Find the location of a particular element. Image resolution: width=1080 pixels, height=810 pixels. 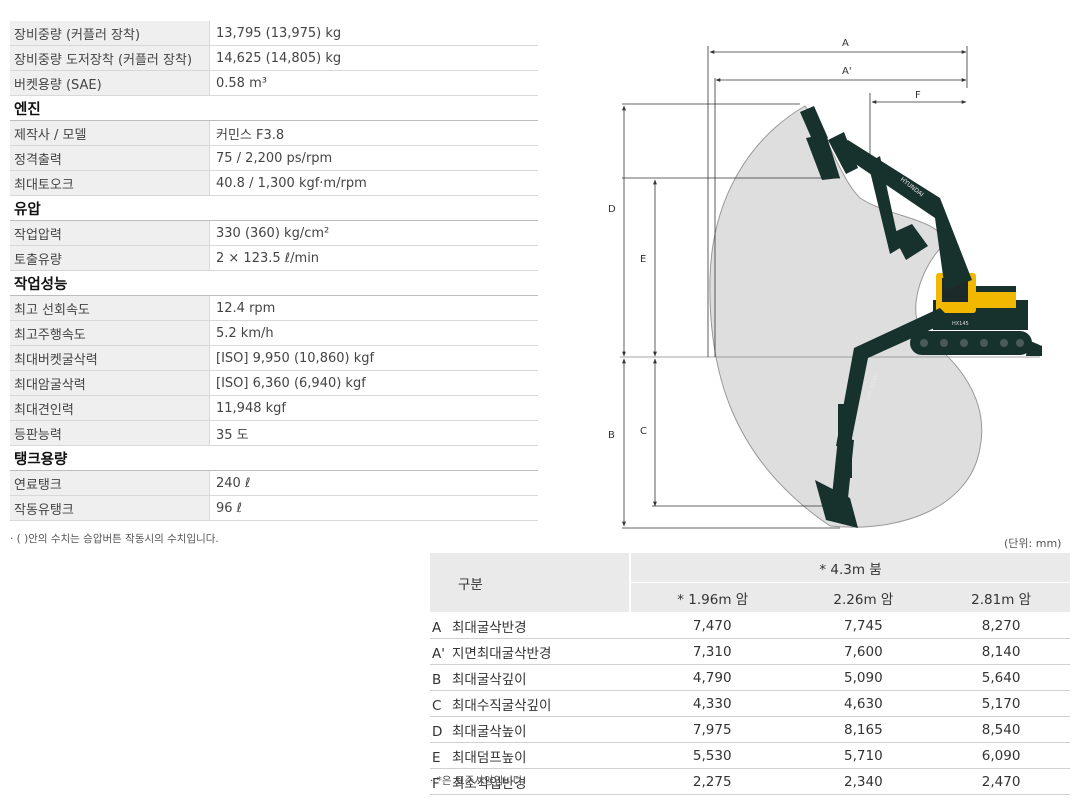

spec-row: 등판능력 35 도 is located at coordinates (274, 433).